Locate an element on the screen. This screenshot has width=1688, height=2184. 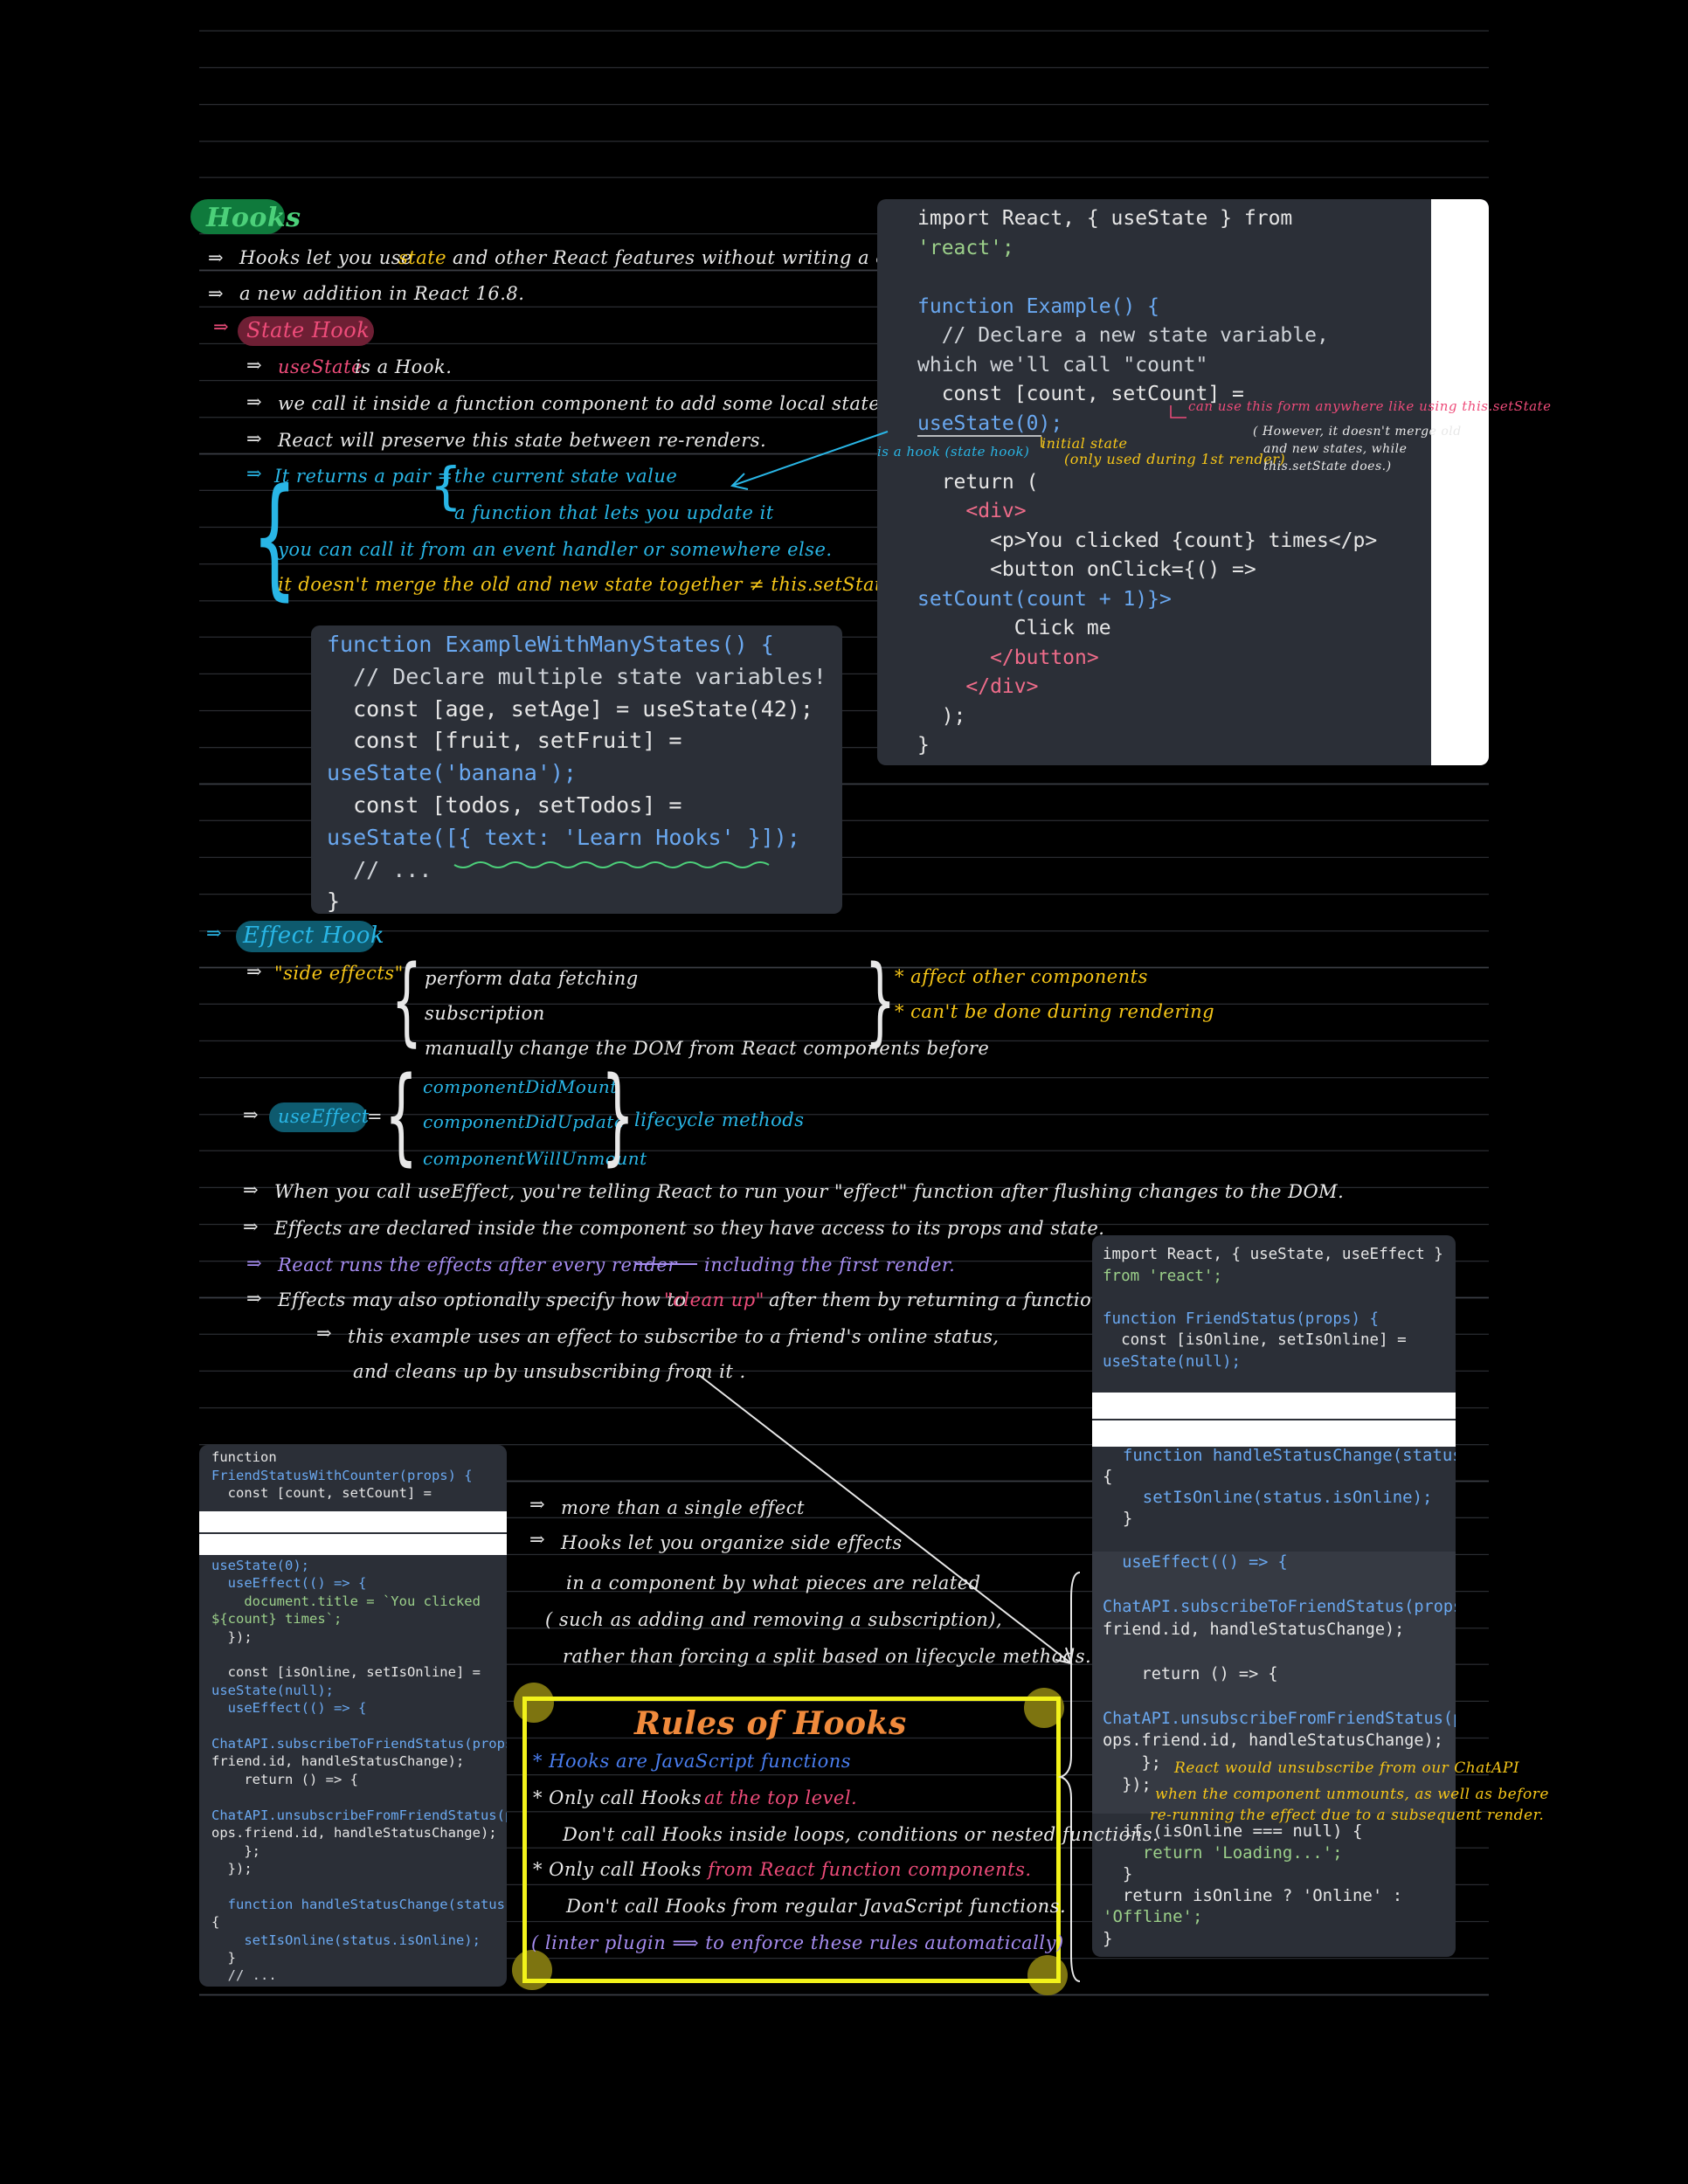
effect-brace is located at coordinates (1069, 1777).